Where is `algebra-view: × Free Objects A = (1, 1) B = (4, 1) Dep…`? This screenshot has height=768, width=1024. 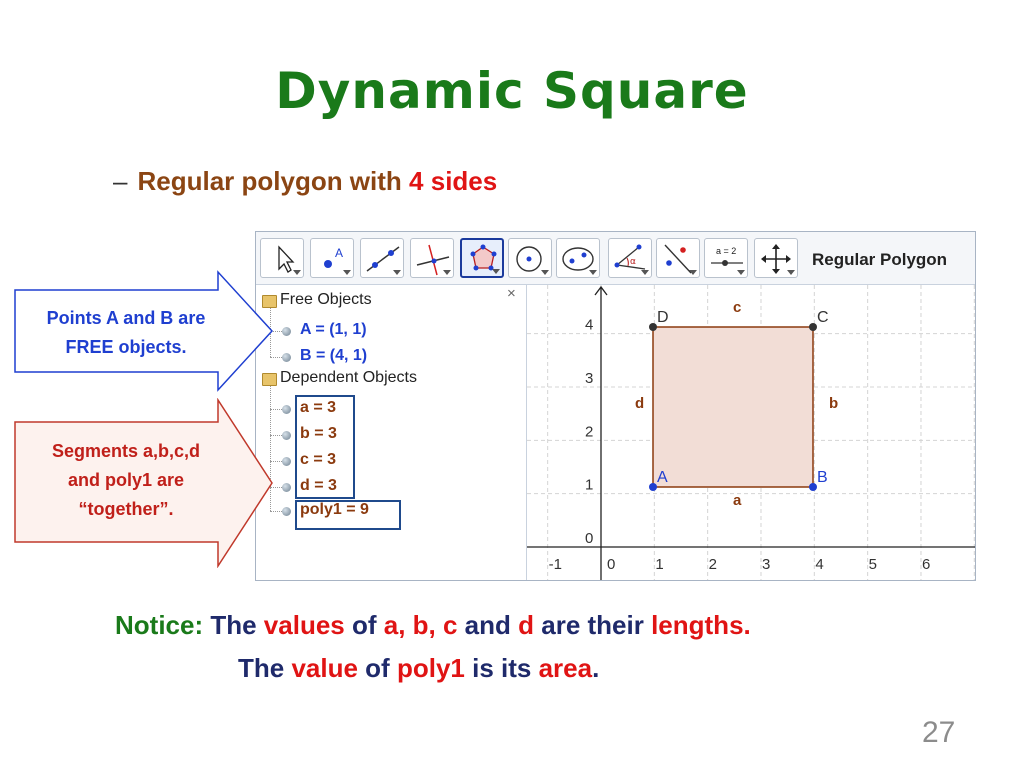
algebra-view: × Free Objects A = (1, 1) B = (4, 1) Dep… is located at coordinates (391, 432).